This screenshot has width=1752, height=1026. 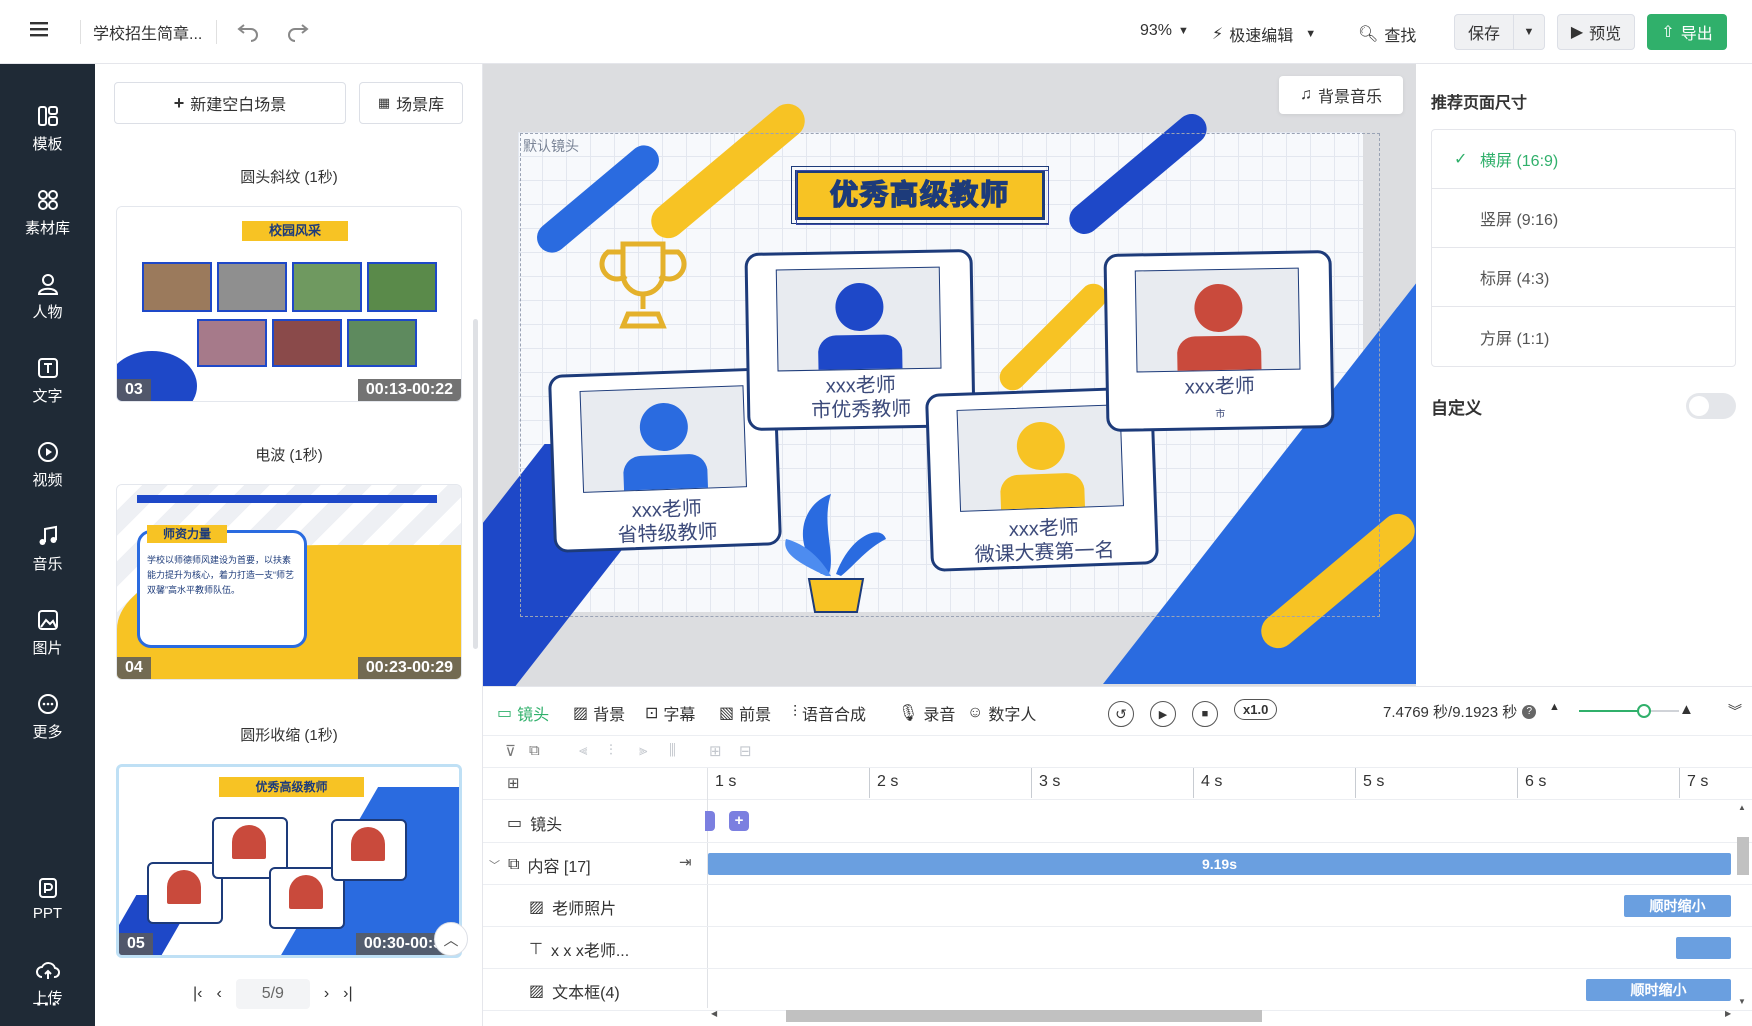 I want to click on help-icon: ?, so click(x=1529, y=711).